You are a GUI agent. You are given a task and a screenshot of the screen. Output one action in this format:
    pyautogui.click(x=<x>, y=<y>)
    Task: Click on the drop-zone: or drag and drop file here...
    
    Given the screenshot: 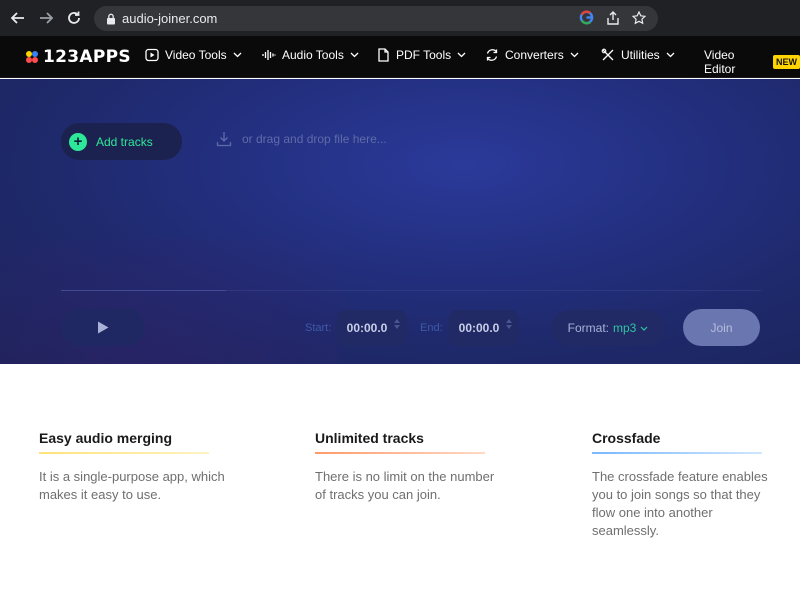 What is the action you would take?
    pyautogui.click(x=301, y=139)
    